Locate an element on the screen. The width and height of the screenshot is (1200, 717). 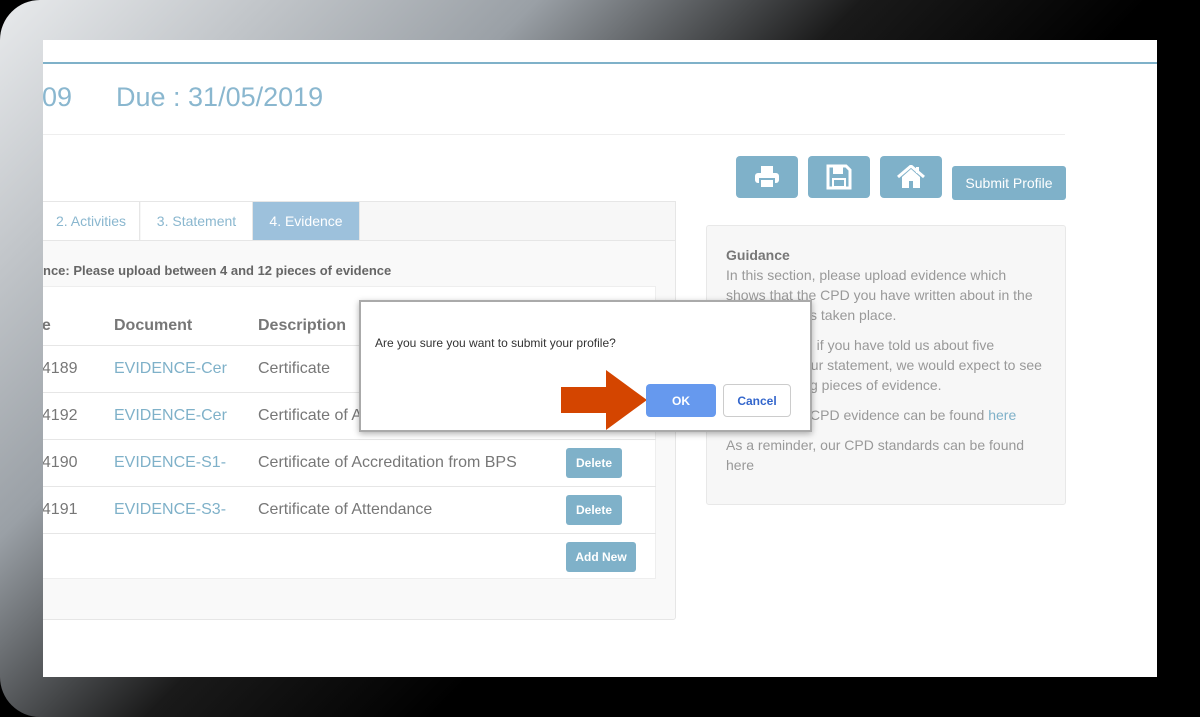
save-button is located at coordinates (839, 177).